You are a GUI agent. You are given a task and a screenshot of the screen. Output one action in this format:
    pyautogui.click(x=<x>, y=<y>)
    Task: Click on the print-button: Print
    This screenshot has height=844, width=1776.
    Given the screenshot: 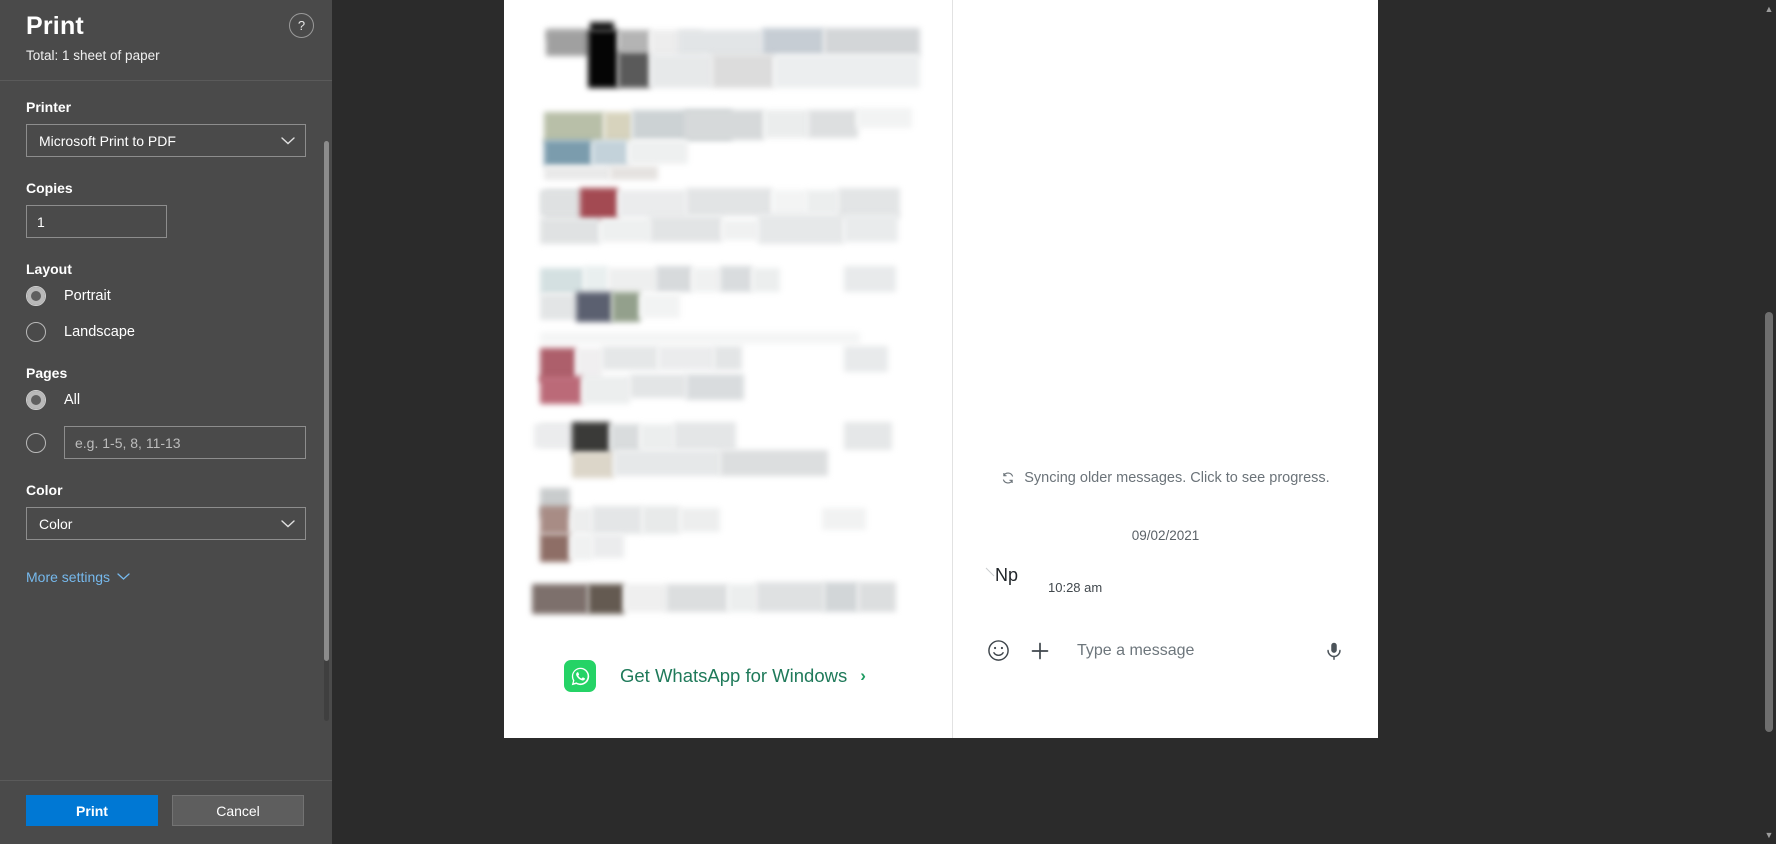 What is the action you would take?
    pyautogui.click(x=92, y=810)
    